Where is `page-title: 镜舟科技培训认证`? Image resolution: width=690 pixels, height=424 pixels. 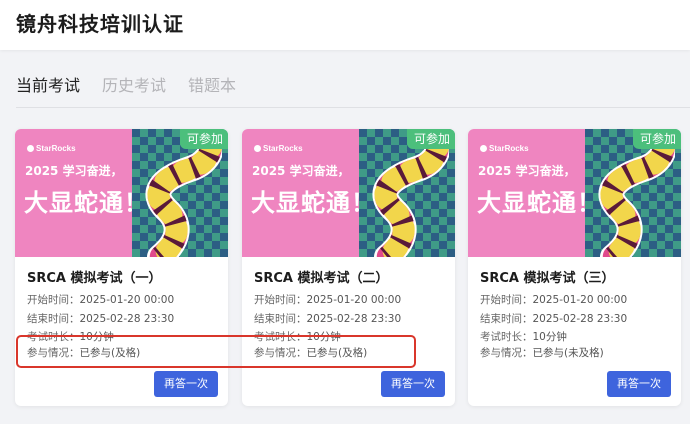
page-title: 镜舟科技培训认证 is located at coordinates (100, 24).